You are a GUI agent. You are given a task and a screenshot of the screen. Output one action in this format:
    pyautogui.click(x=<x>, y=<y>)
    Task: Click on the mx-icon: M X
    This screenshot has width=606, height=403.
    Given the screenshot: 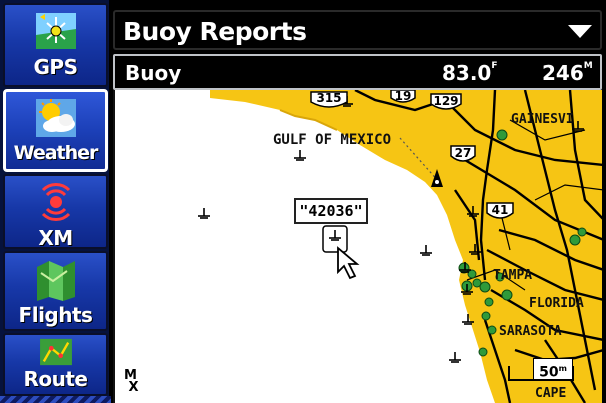 What is the action you would take?
    pyautogui.click(x=131, y=381)
    